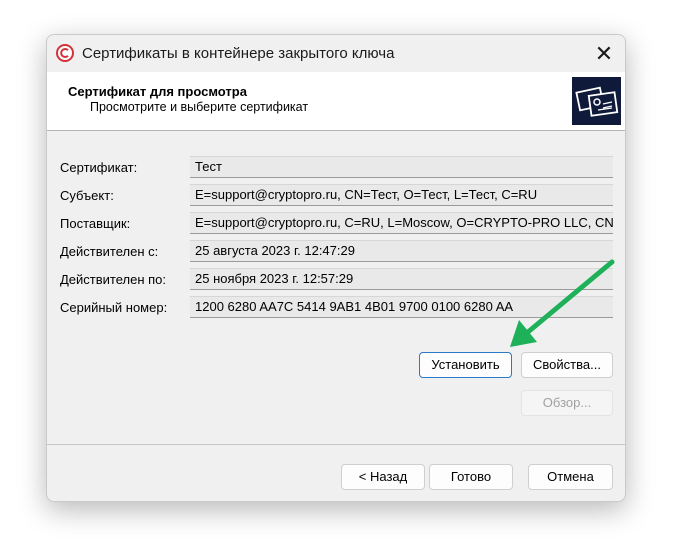  I want to click on field-label-valid-from: Действителен с:, so click(109, 251).